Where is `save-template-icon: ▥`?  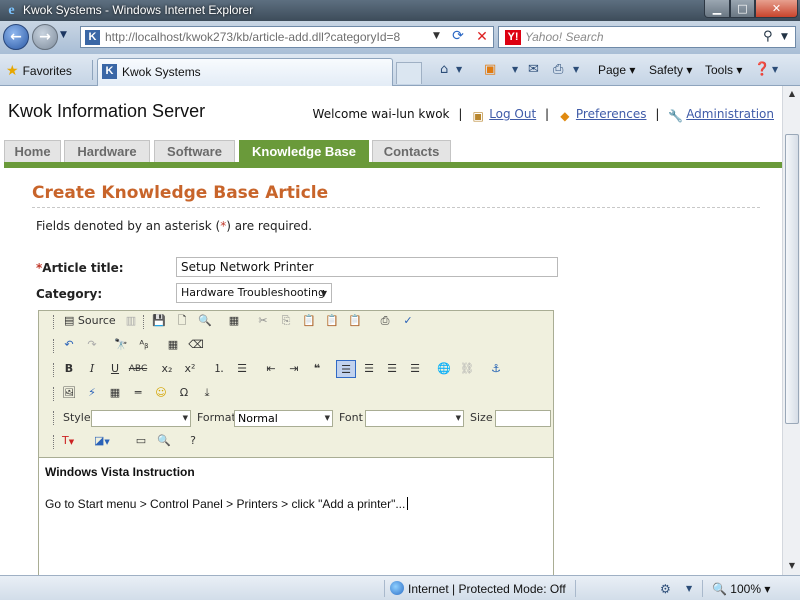
save-template-icon: ▥ is located at coordinates (131, 321).